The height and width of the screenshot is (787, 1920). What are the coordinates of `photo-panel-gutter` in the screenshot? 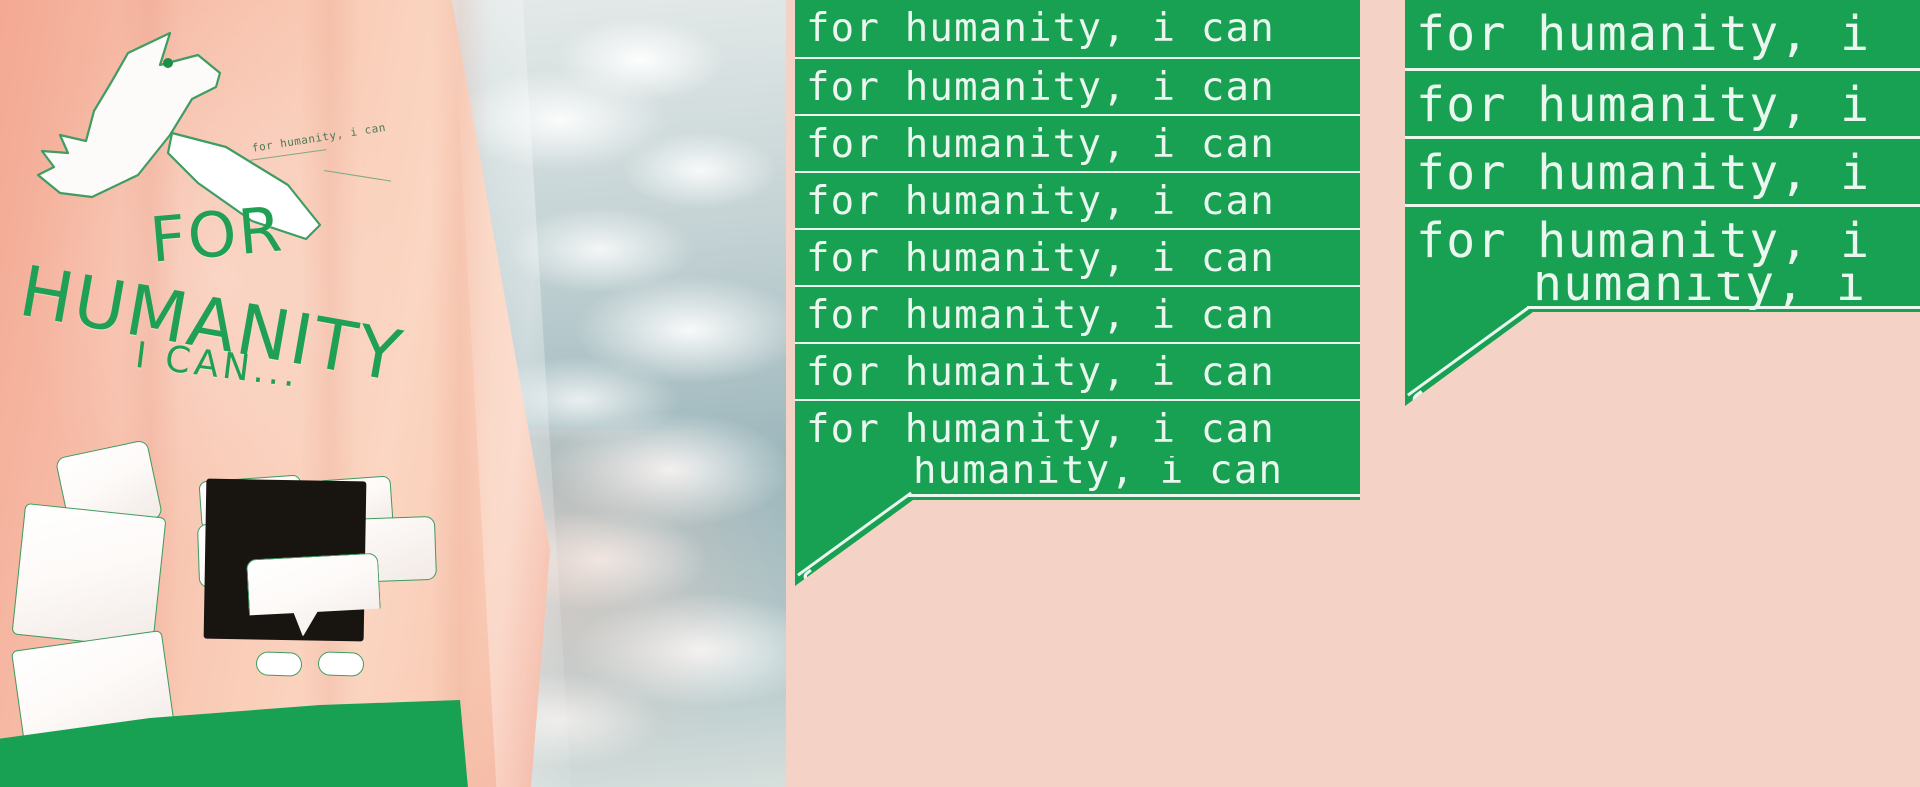 It's located at (790, 393).